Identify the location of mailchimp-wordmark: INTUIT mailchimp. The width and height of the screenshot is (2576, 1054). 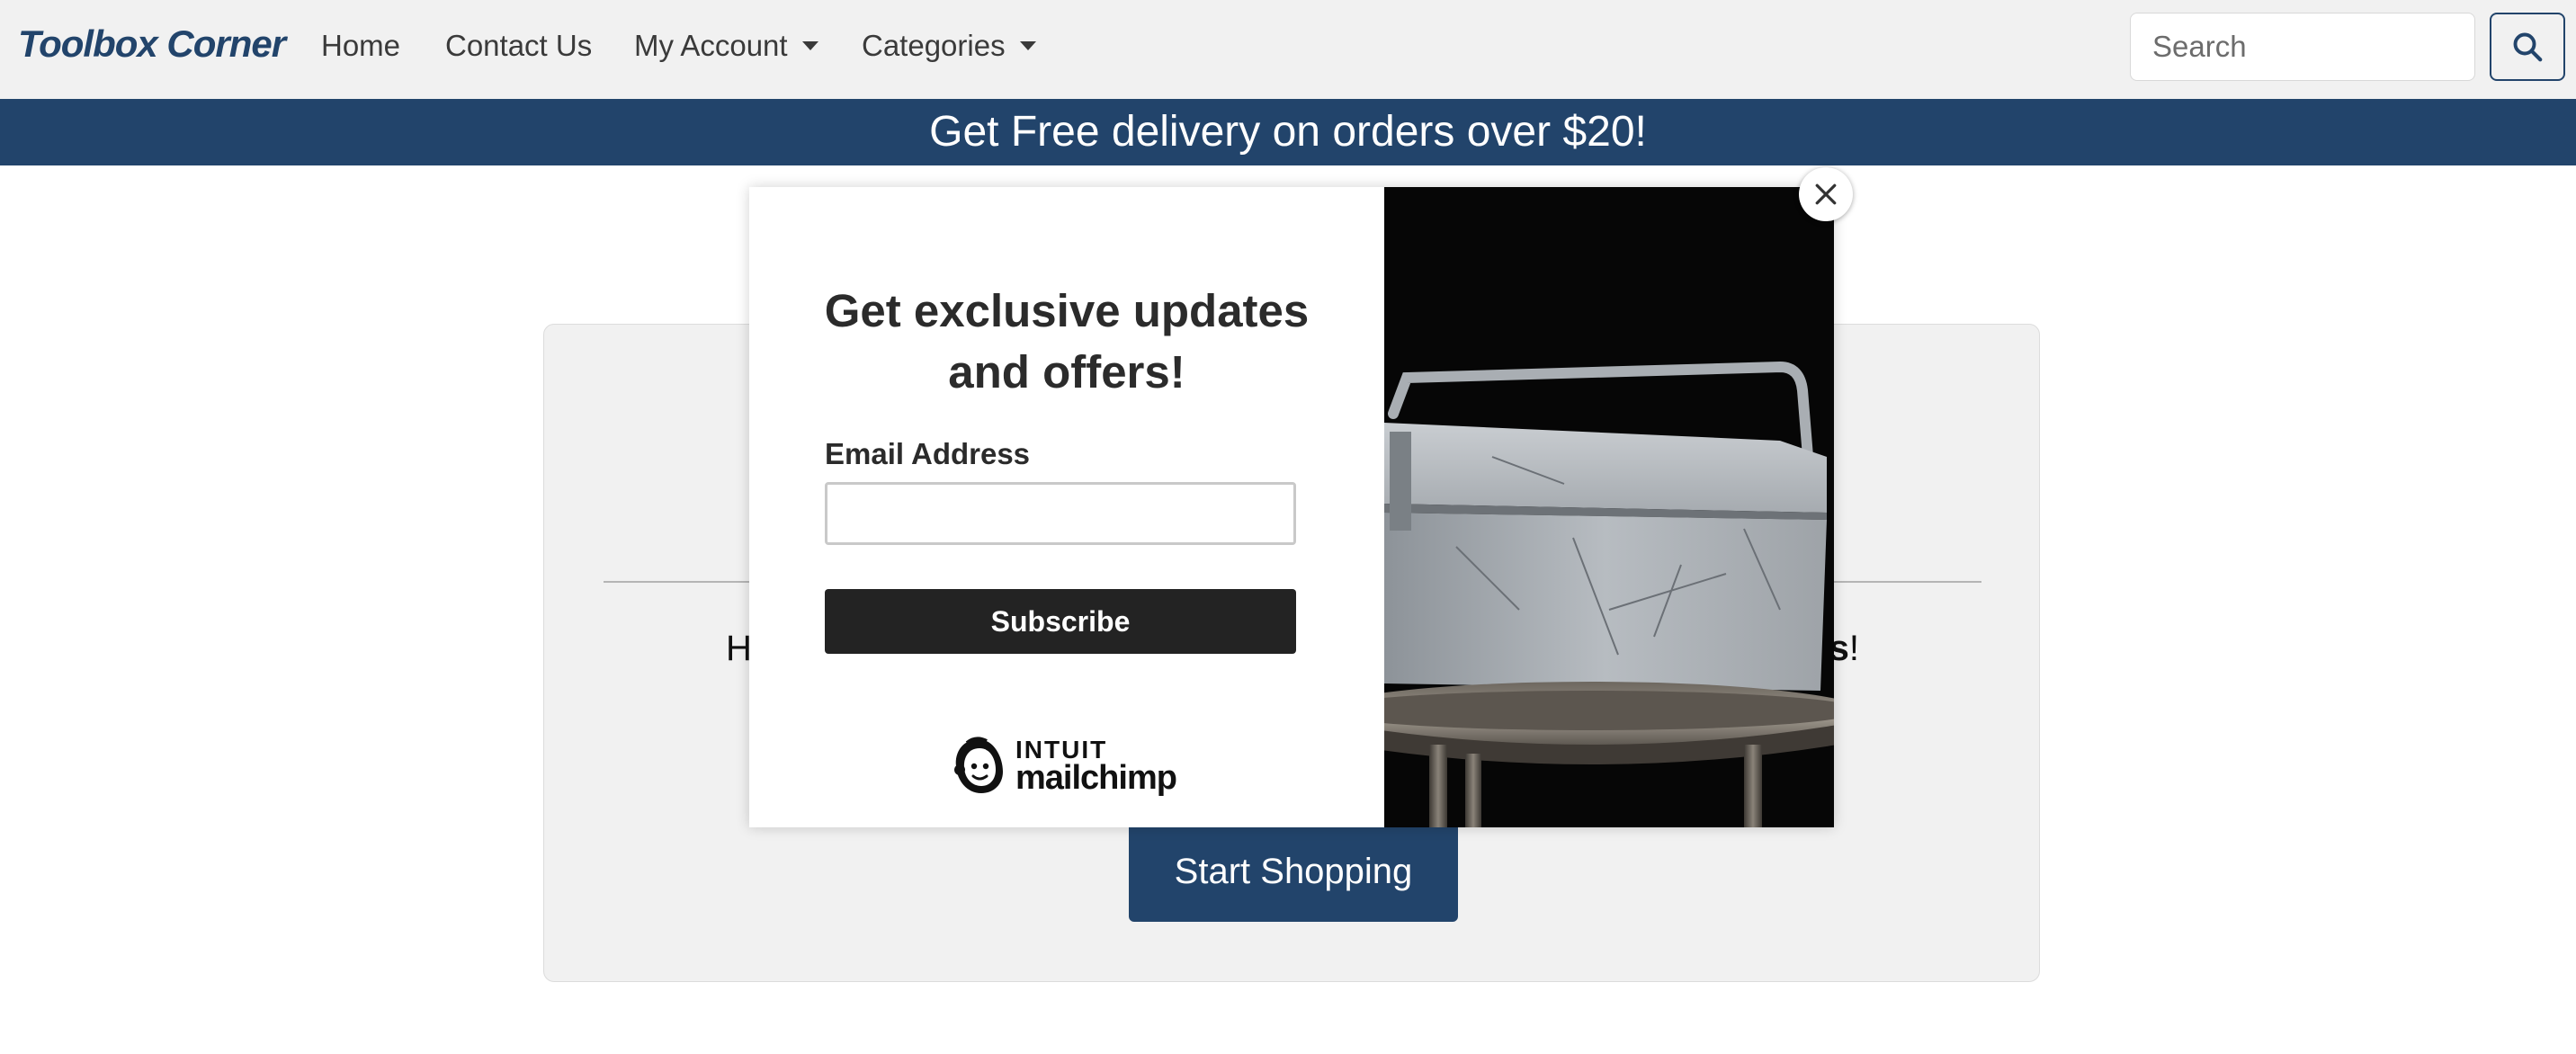
(1096, 767).